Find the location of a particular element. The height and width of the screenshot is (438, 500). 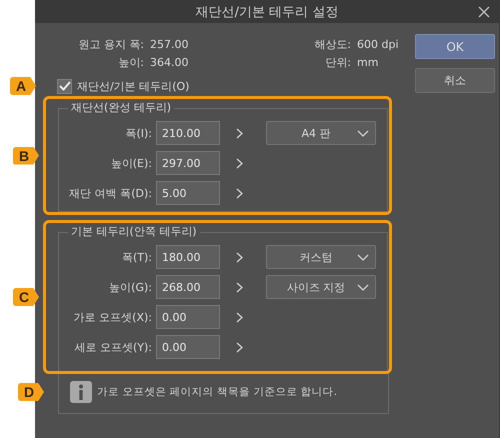

dropdown: A4 판 is located at coordinates (321, 133).